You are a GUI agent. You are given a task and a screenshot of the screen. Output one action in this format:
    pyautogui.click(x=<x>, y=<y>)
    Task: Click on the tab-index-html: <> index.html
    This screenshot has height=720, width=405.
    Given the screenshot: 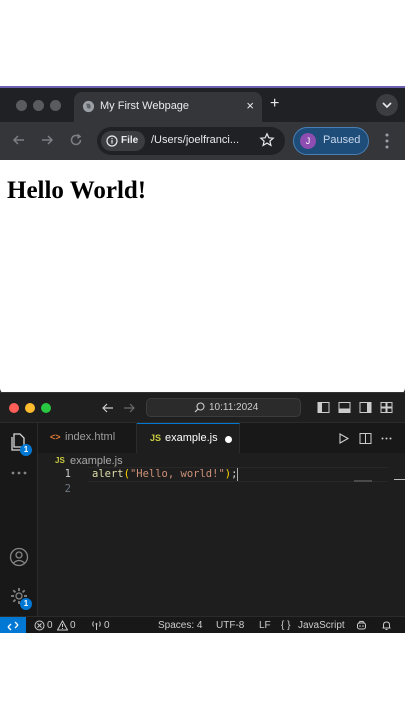 What is the action you would take?
    pyautogui.click(x=87, y=438)
    